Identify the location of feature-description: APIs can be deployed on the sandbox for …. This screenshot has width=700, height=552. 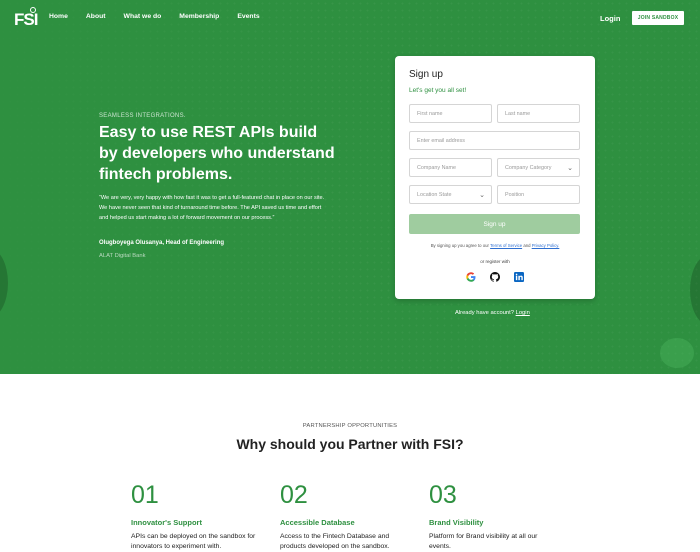
(193, 541).